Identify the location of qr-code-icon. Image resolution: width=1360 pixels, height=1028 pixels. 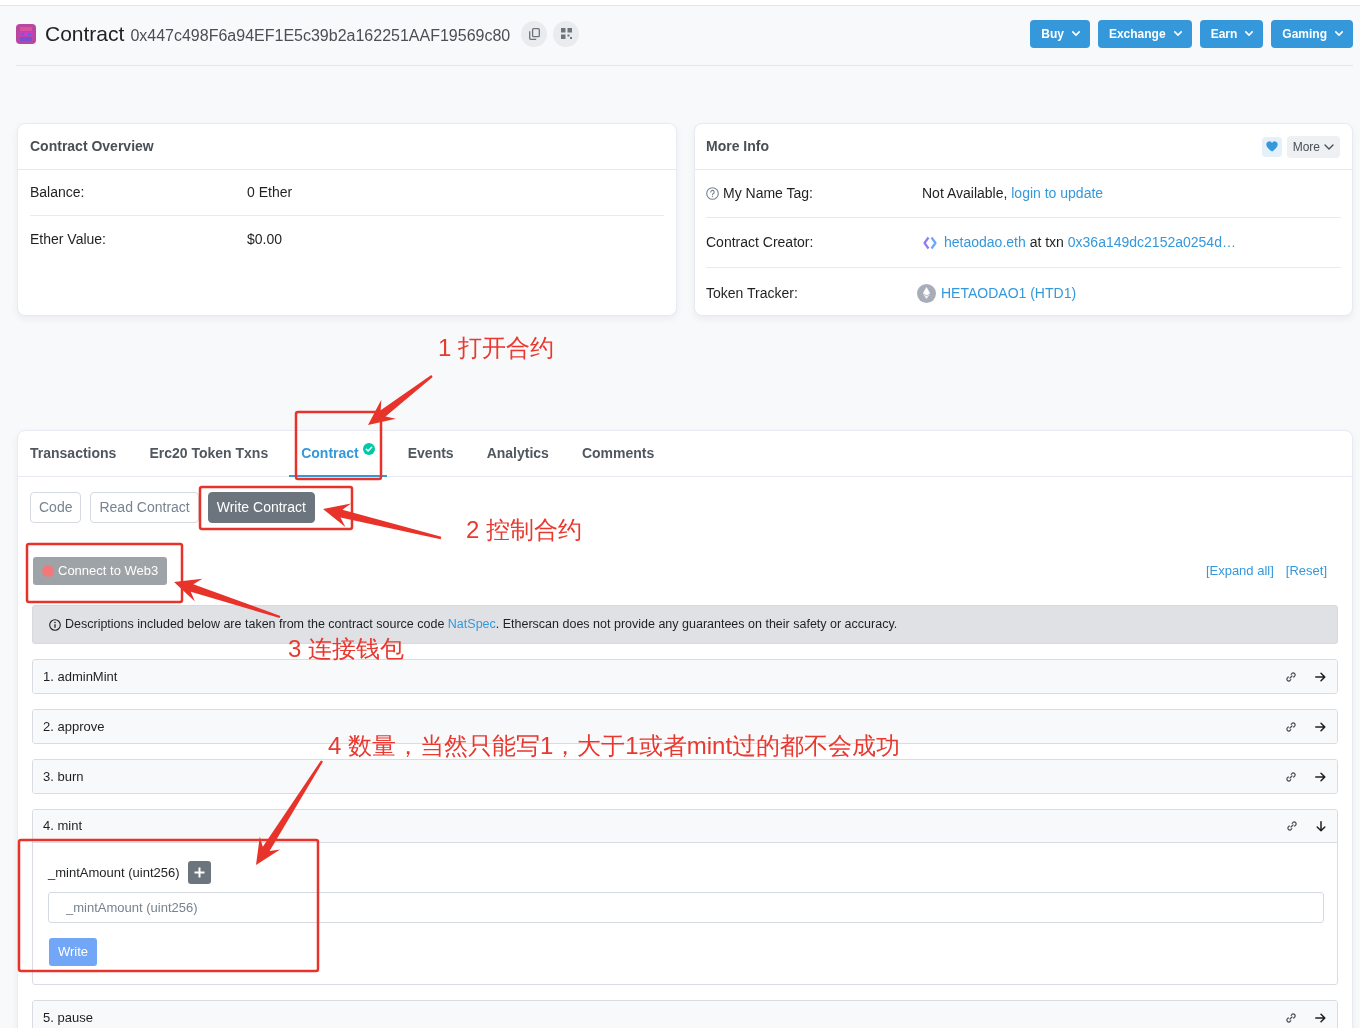
(566, 33).